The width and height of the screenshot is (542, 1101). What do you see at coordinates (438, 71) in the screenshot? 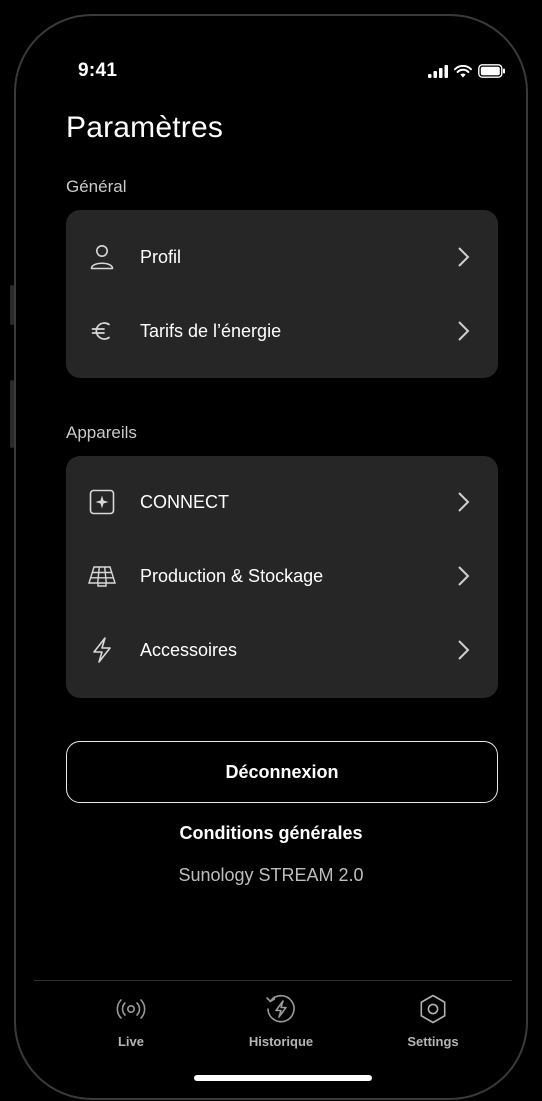
I see `signal-icon` at bounding box center [438, 71].